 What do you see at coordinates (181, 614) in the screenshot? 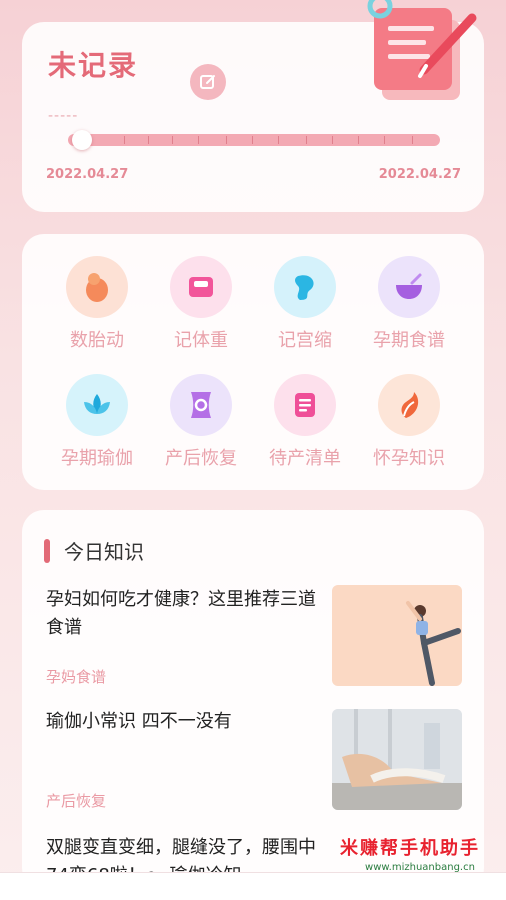
I see `article-title: 孕妇如何吃才健康？这里推荐三道食谱` at bounding box center [181, 614].